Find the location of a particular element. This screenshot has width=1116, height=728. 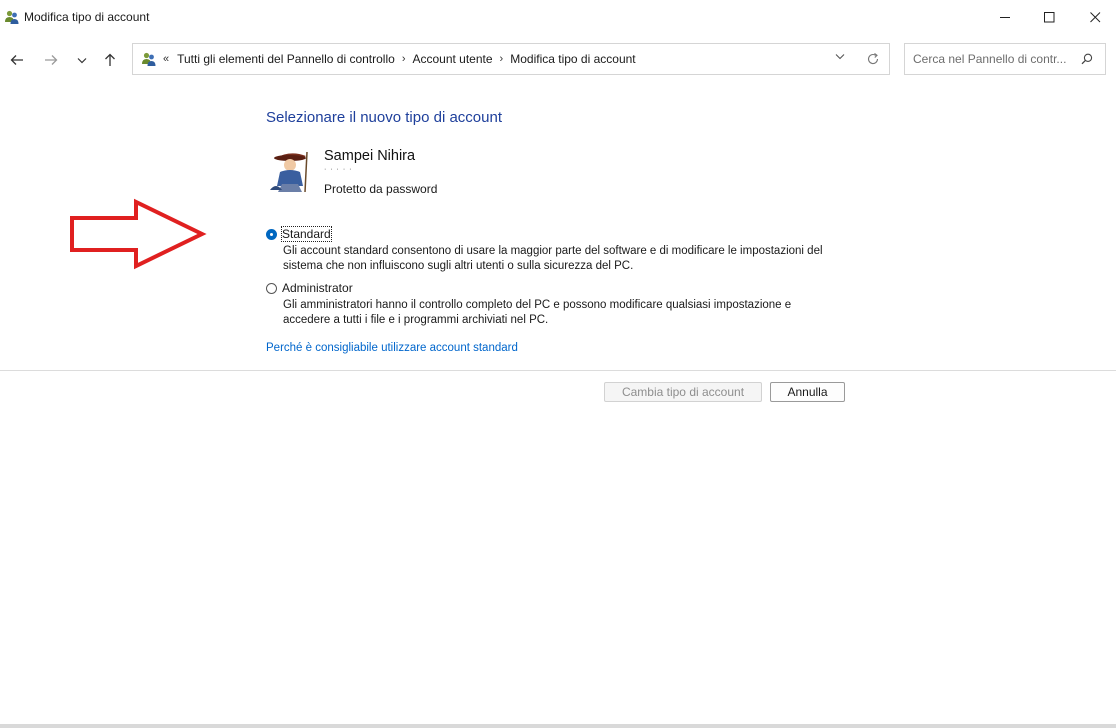

arrow-right-icon is located at coordinates (51, 60).